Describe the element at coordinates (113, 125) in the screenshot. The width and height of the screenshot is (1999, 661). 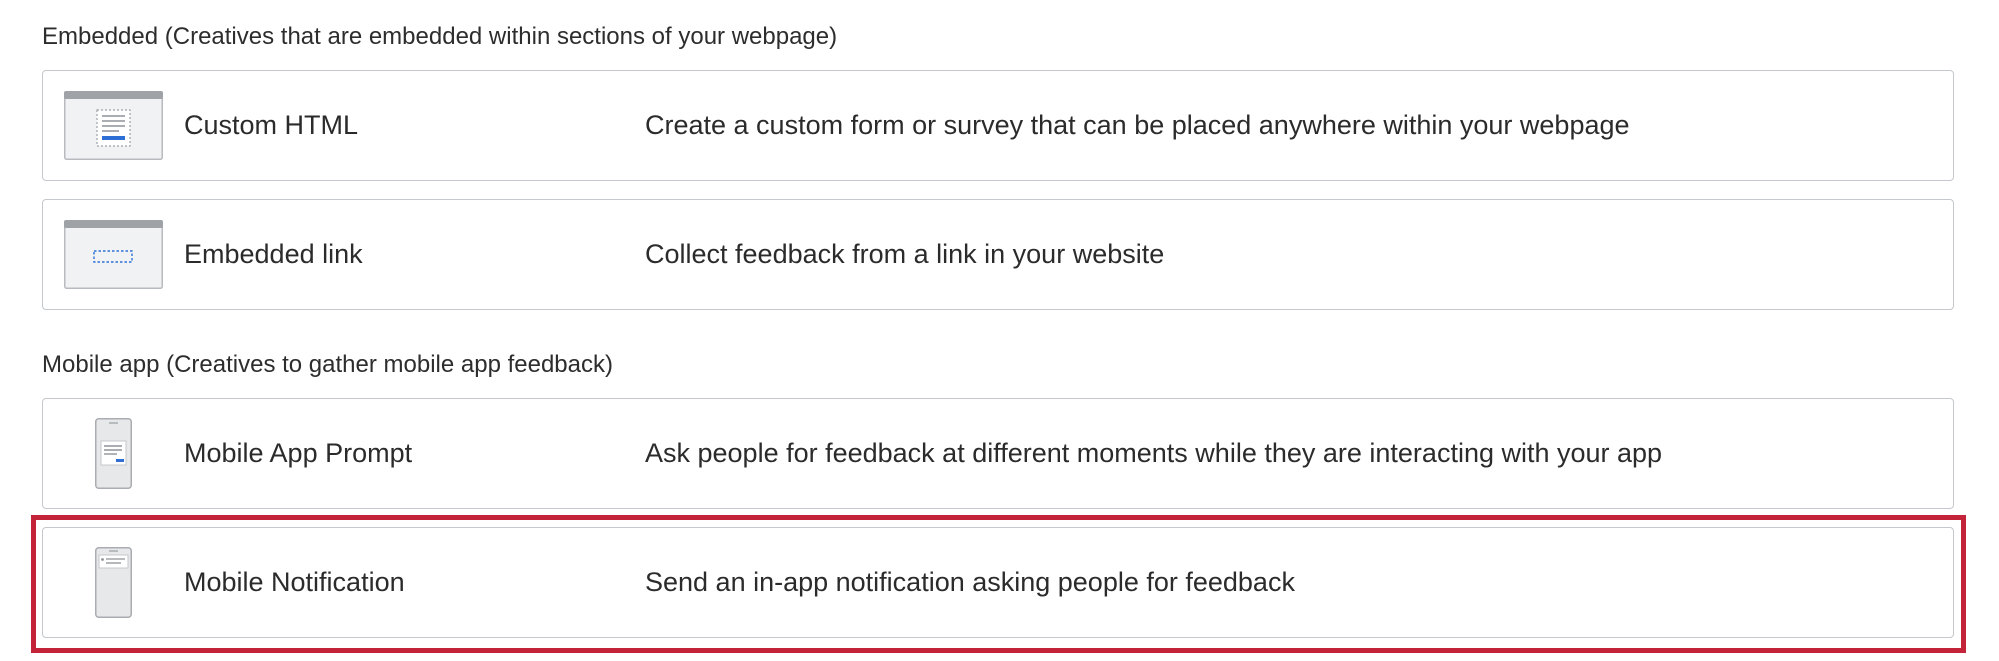
I see `custom-html-icon` at that location.